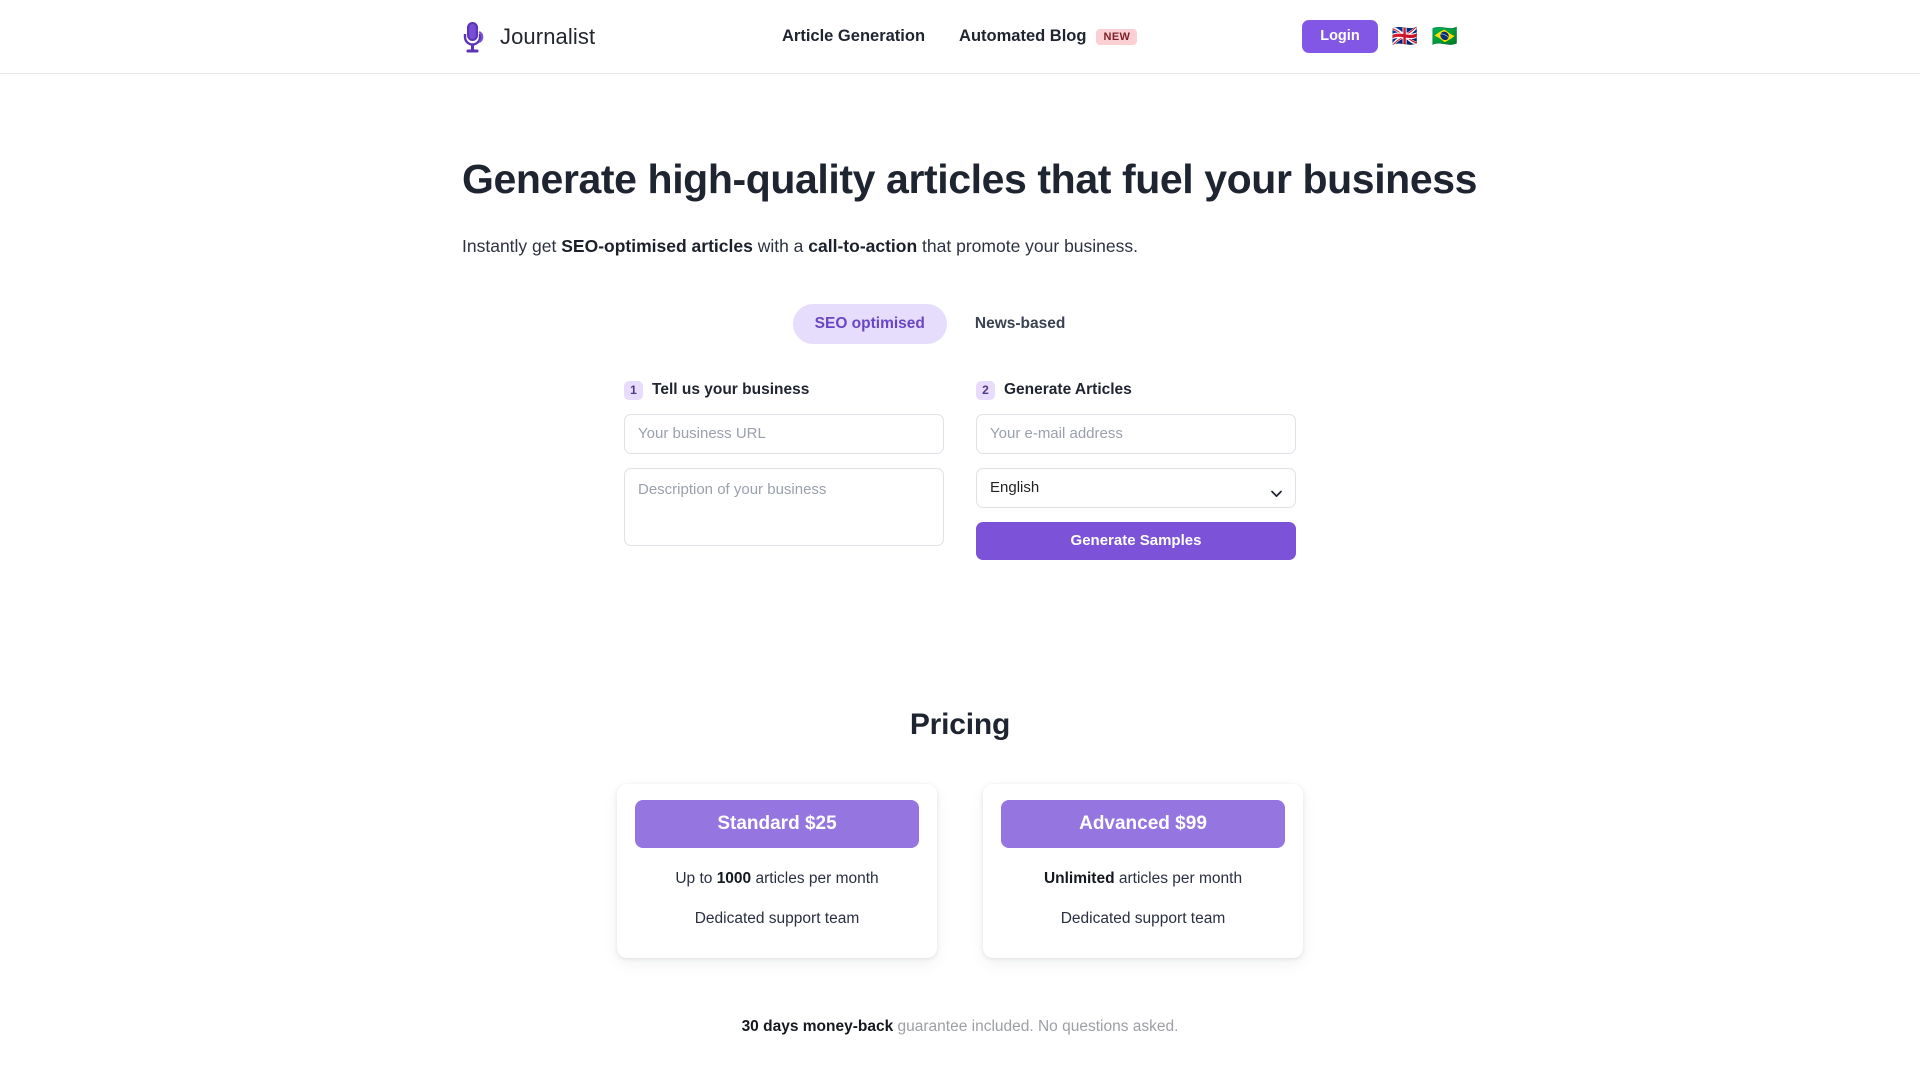 The image size is (1920, 1080). I want to click on login-button: Login, so click(1340, 36).